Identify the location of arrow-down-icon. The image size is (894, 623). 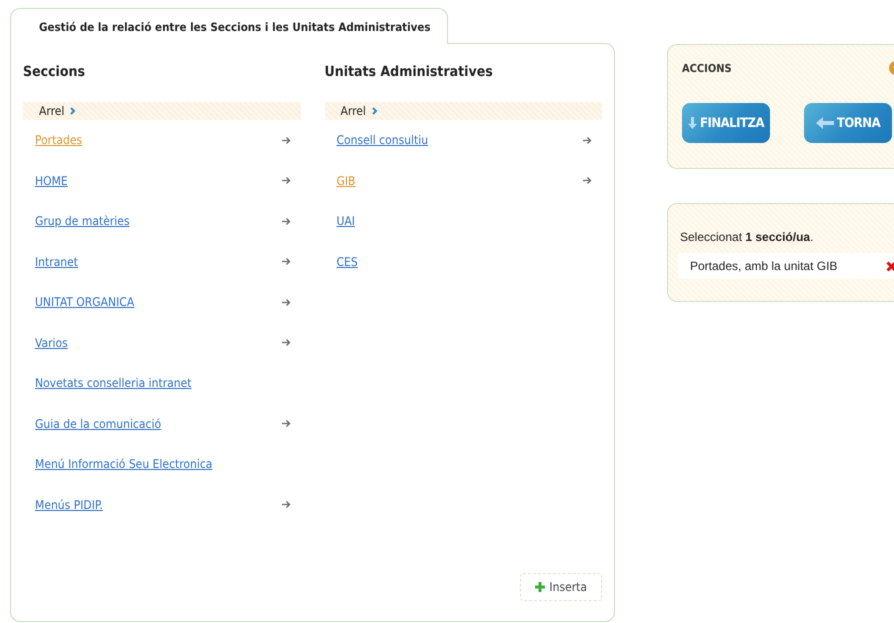
(692, 123).